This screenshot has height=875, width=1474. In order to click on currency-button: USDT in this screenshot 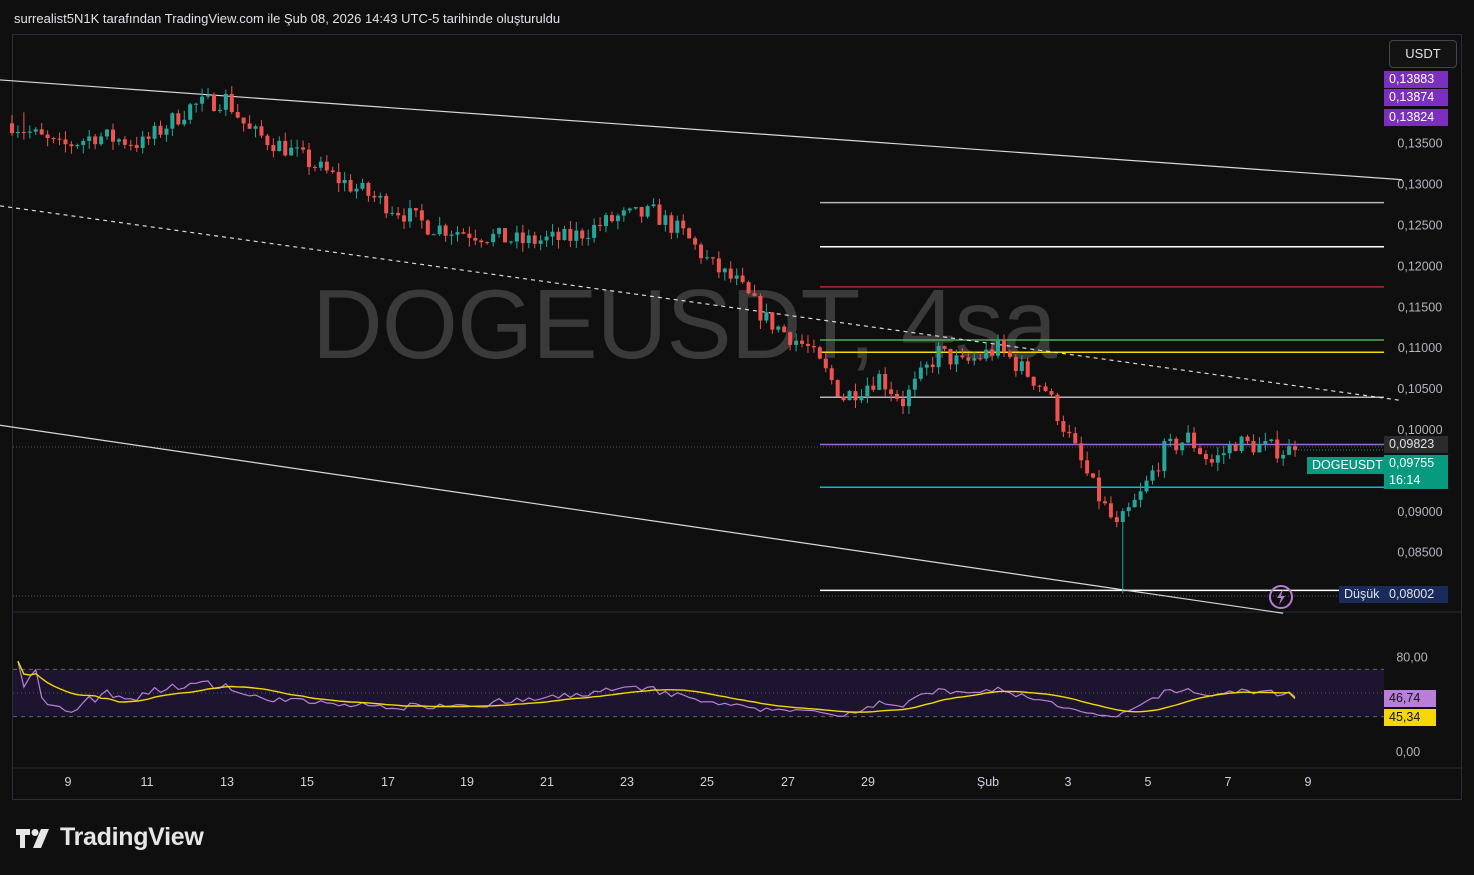, I will do `click(1423, 54)`.